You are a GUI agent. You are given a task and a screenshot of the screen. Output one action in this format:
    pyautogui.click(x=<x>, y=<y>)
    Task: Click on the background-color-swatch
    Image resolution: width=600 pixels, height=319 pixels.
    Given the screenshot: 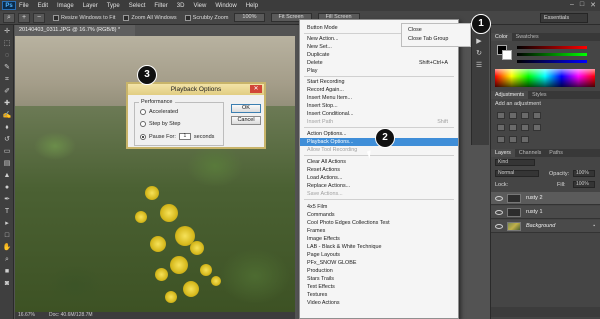 What is the action you would take?
    pyautogui.click(x=507, y=55)
    